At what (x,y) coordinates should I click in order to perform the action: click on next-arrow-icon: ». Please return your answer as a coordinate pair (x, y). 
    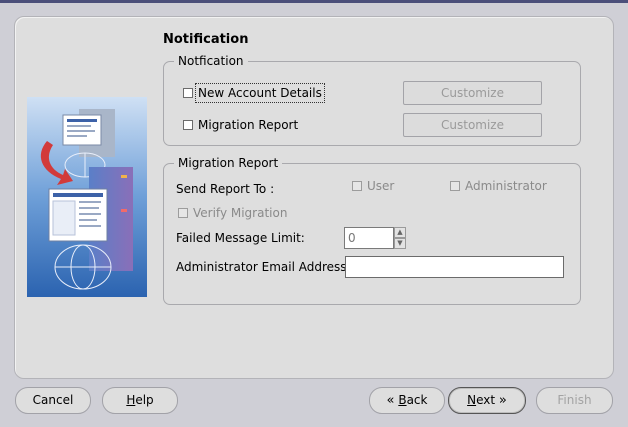
    Looking at the image, I should click on (502, 400).